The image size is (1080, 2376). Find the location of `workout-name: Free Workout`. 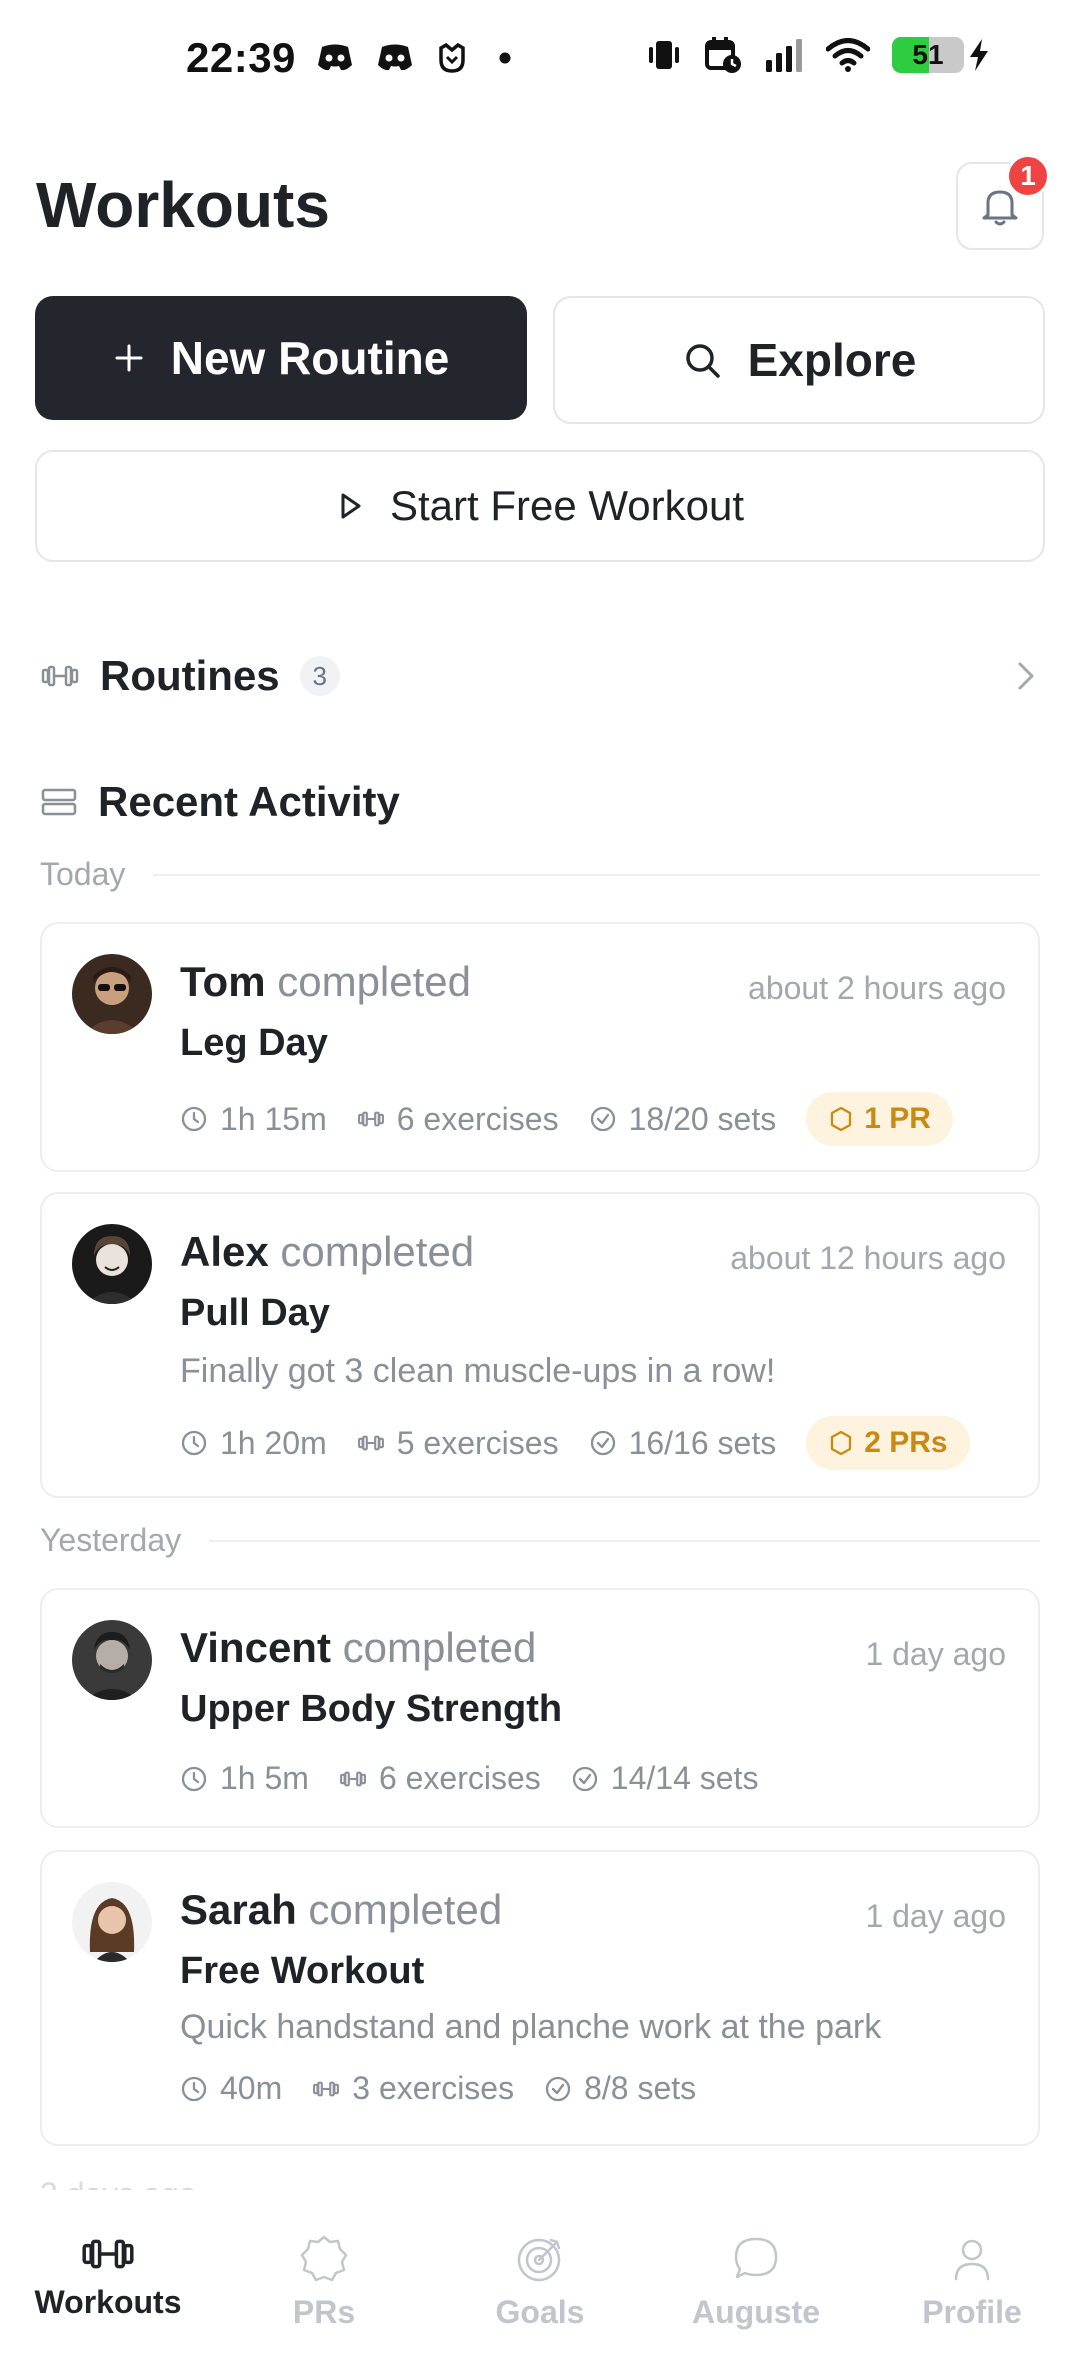

workout-name: Free Workout is located at coordinates (302, 1971).